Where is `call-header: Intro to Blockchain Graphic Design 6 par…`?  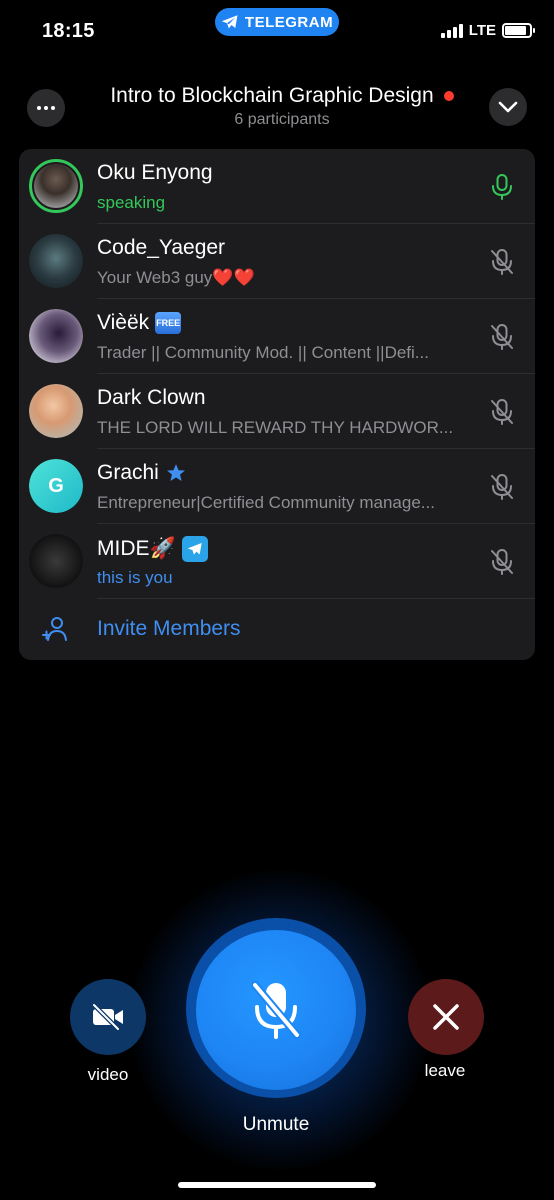
call-header: Intro to Blockchain Graphic Design 6 par… is located at coordinates (282, 106).